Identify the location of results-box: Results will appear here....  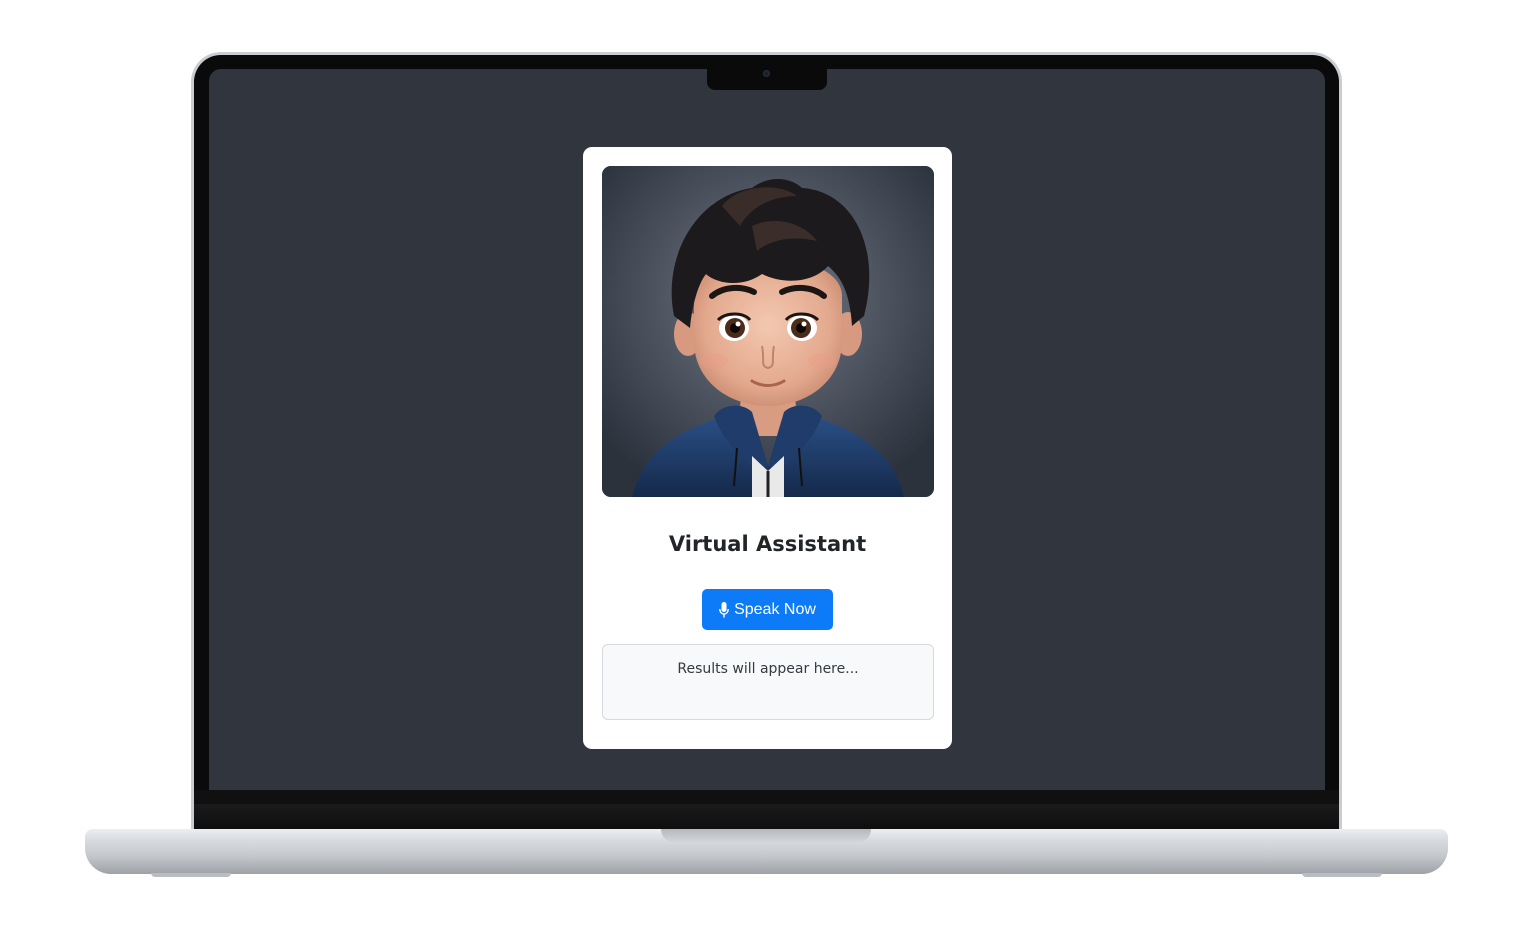
(768, 682).